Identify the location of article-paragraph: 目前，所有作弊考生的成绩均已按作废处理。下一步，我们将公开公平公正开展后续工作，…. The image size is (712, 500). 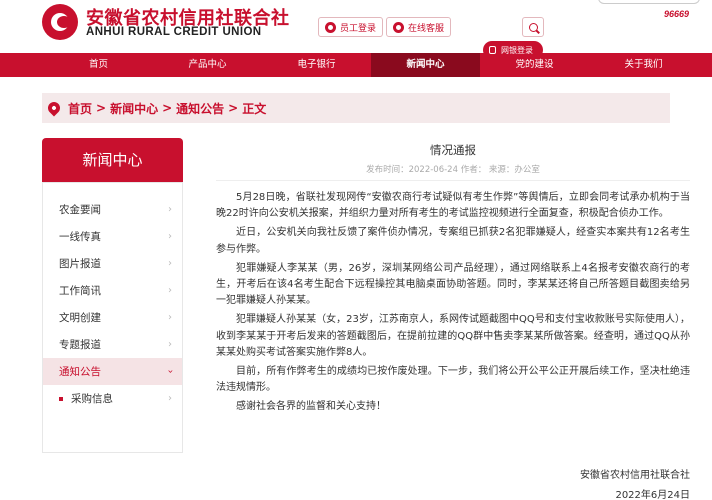
(453, 380).